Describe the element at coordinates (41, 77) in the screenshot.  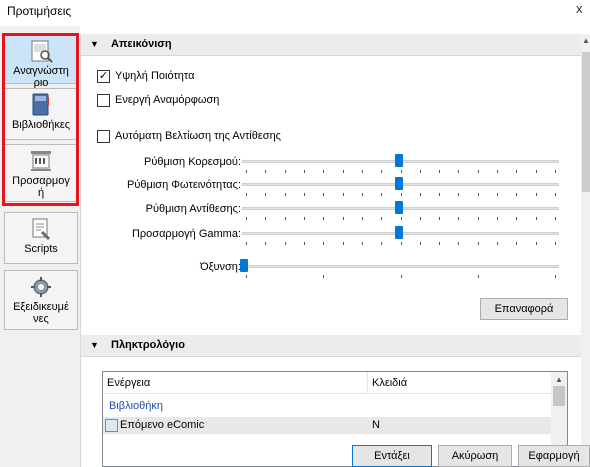
I see `sidebar-item-label: Αναγνώστη ριο` at that location.